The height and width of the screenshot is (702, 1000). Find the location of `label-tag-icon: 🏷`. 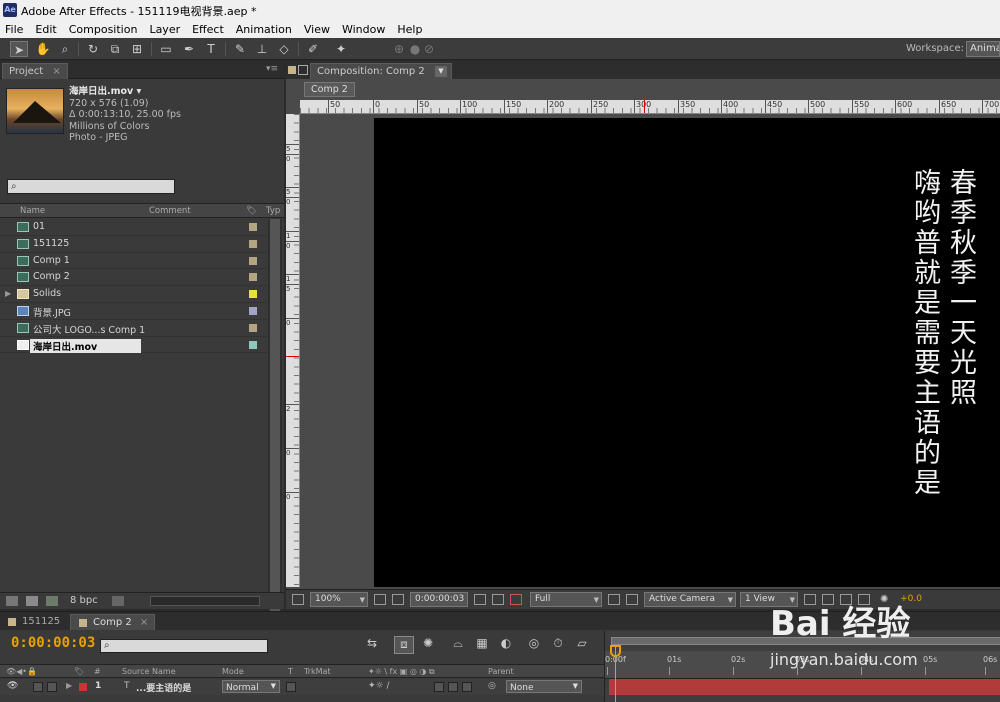

label-tag-icon: 🏷 is located at coordinates (251, 211).